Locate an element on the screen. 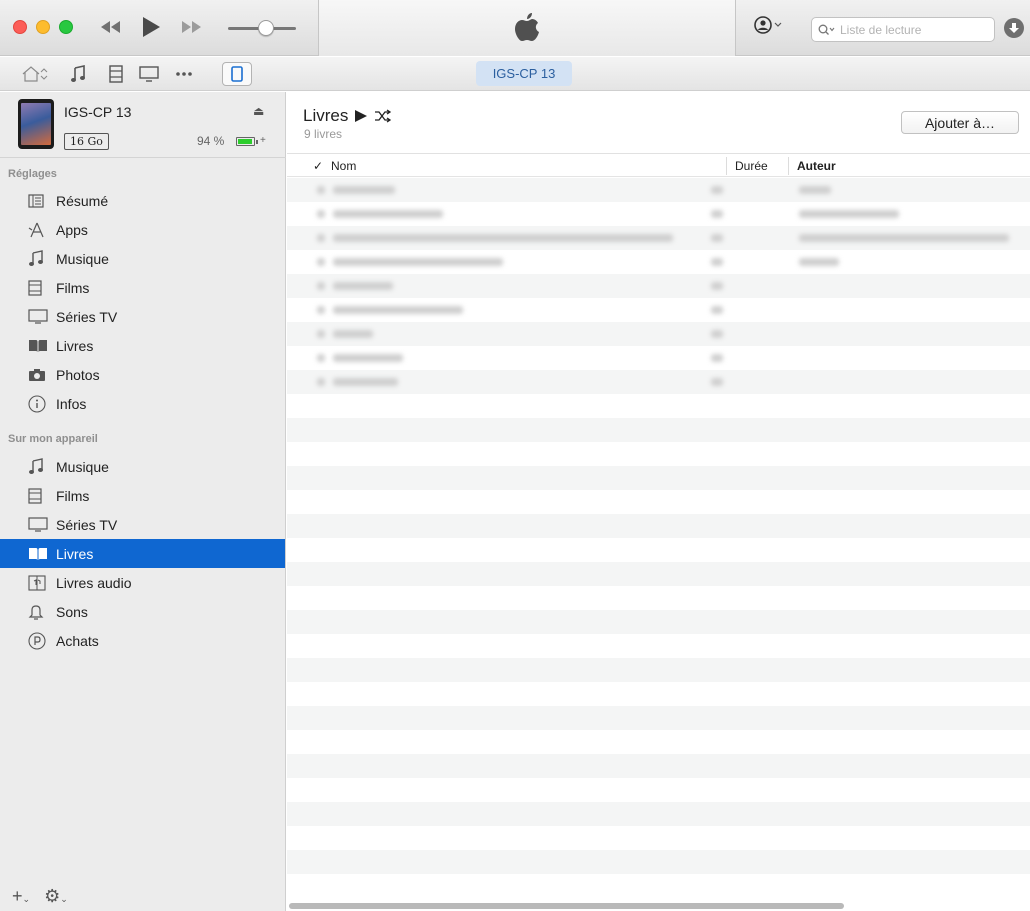 This screenshot has width=1030, height=911. volume-knob is located at coordinates (266, 28).